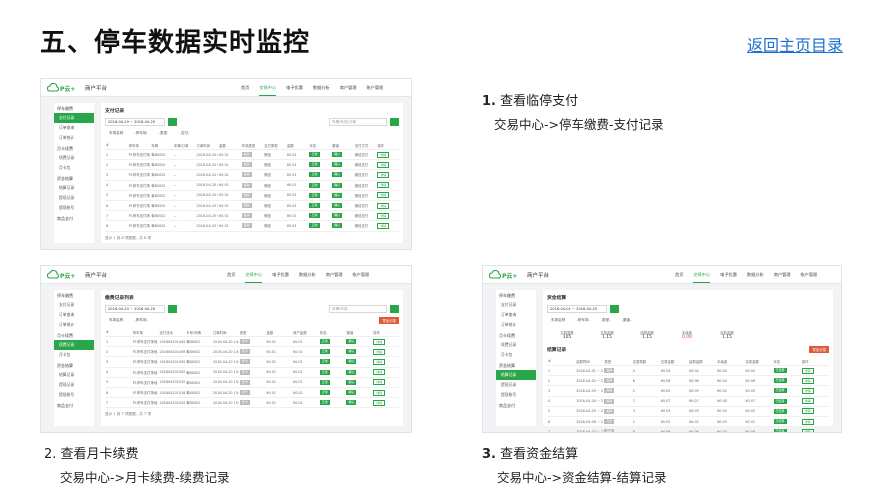 This screenshot has height=500, width=890. What do you see at coordinates (819, 349) in the screenshot?
I see `export-button: 导出记录` at bounding box center [819, 349].